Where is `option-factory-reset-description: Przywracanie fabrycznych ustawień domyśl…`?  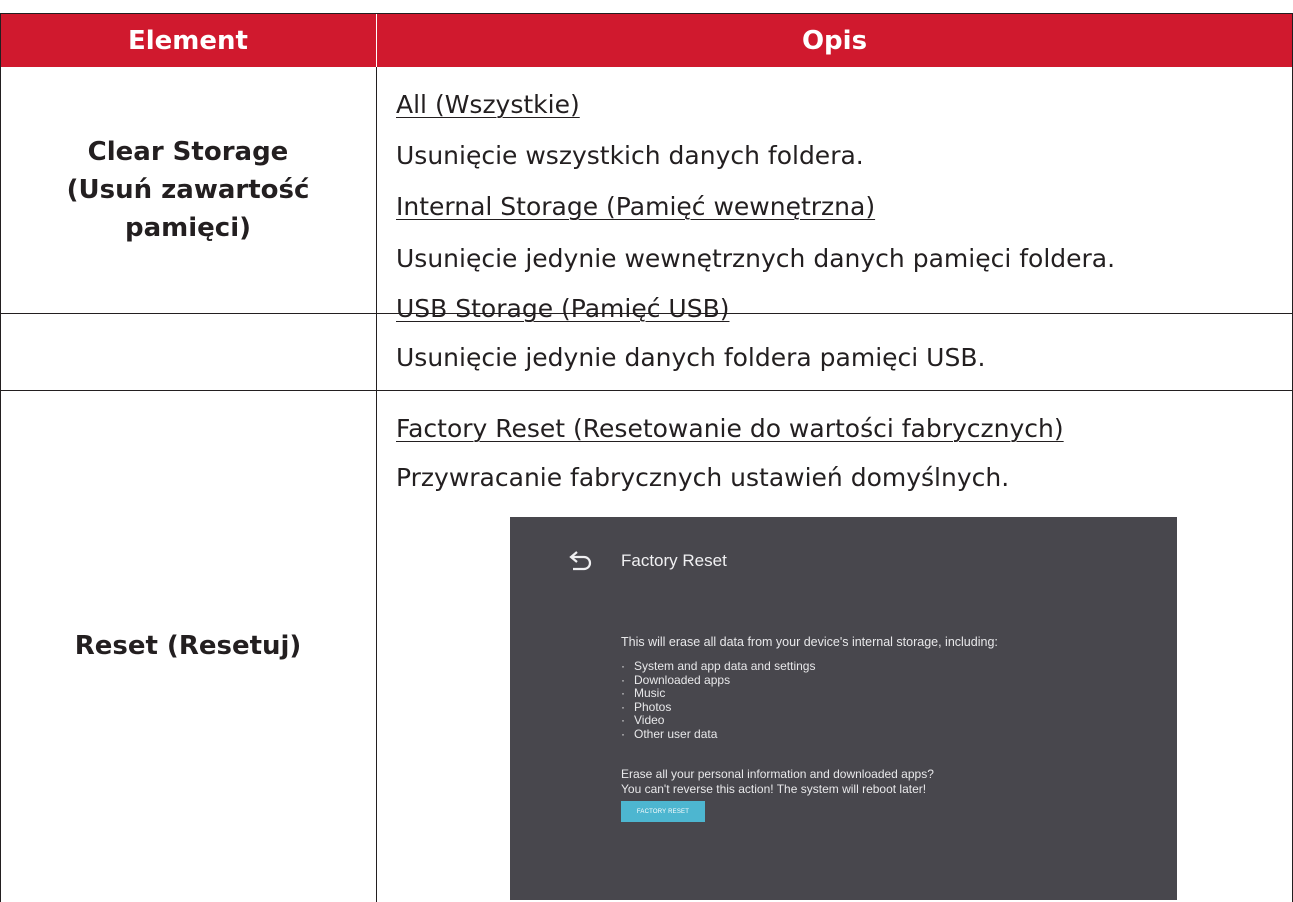
option-factory-reset-description: Przywracanie fabrycznych ustawień domyśl… is located at coordinates (703, 477).